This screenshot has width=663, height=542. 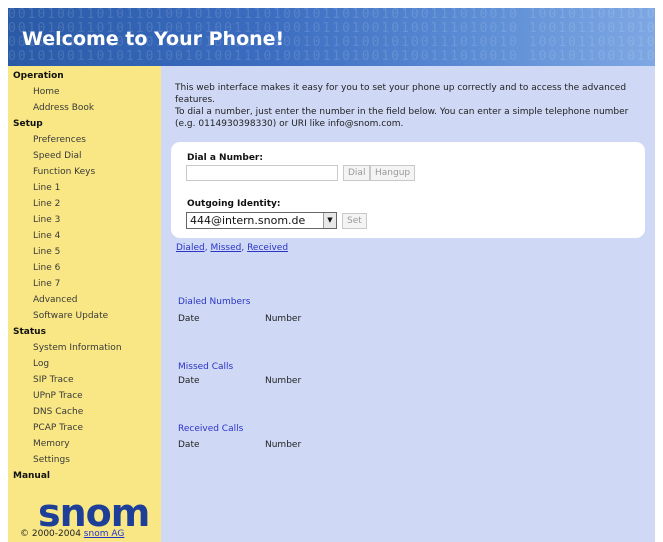 What do you see at coordinates (29, 332) in the screenshot?
I see `sidebar-heading-status: Status` at bounding box center [29, 332].